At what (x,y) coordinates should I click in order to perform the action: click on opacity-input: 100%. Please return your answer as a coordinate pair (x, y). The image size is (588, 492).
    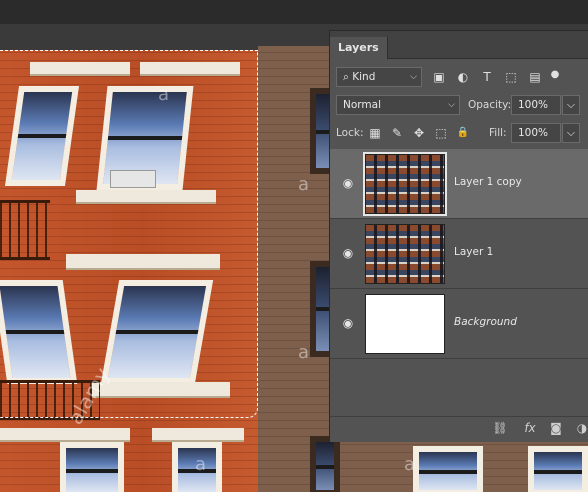
    Looking at the image, I should click on (536, 105).